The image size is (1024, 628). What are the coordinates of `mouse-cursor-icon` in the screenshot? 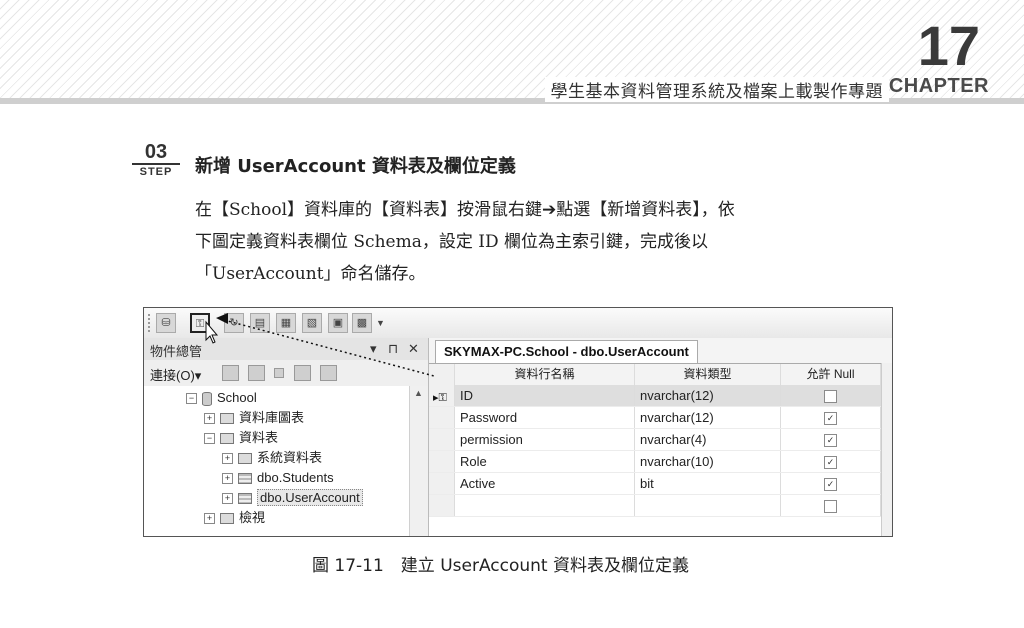 It's located at (212, 332).